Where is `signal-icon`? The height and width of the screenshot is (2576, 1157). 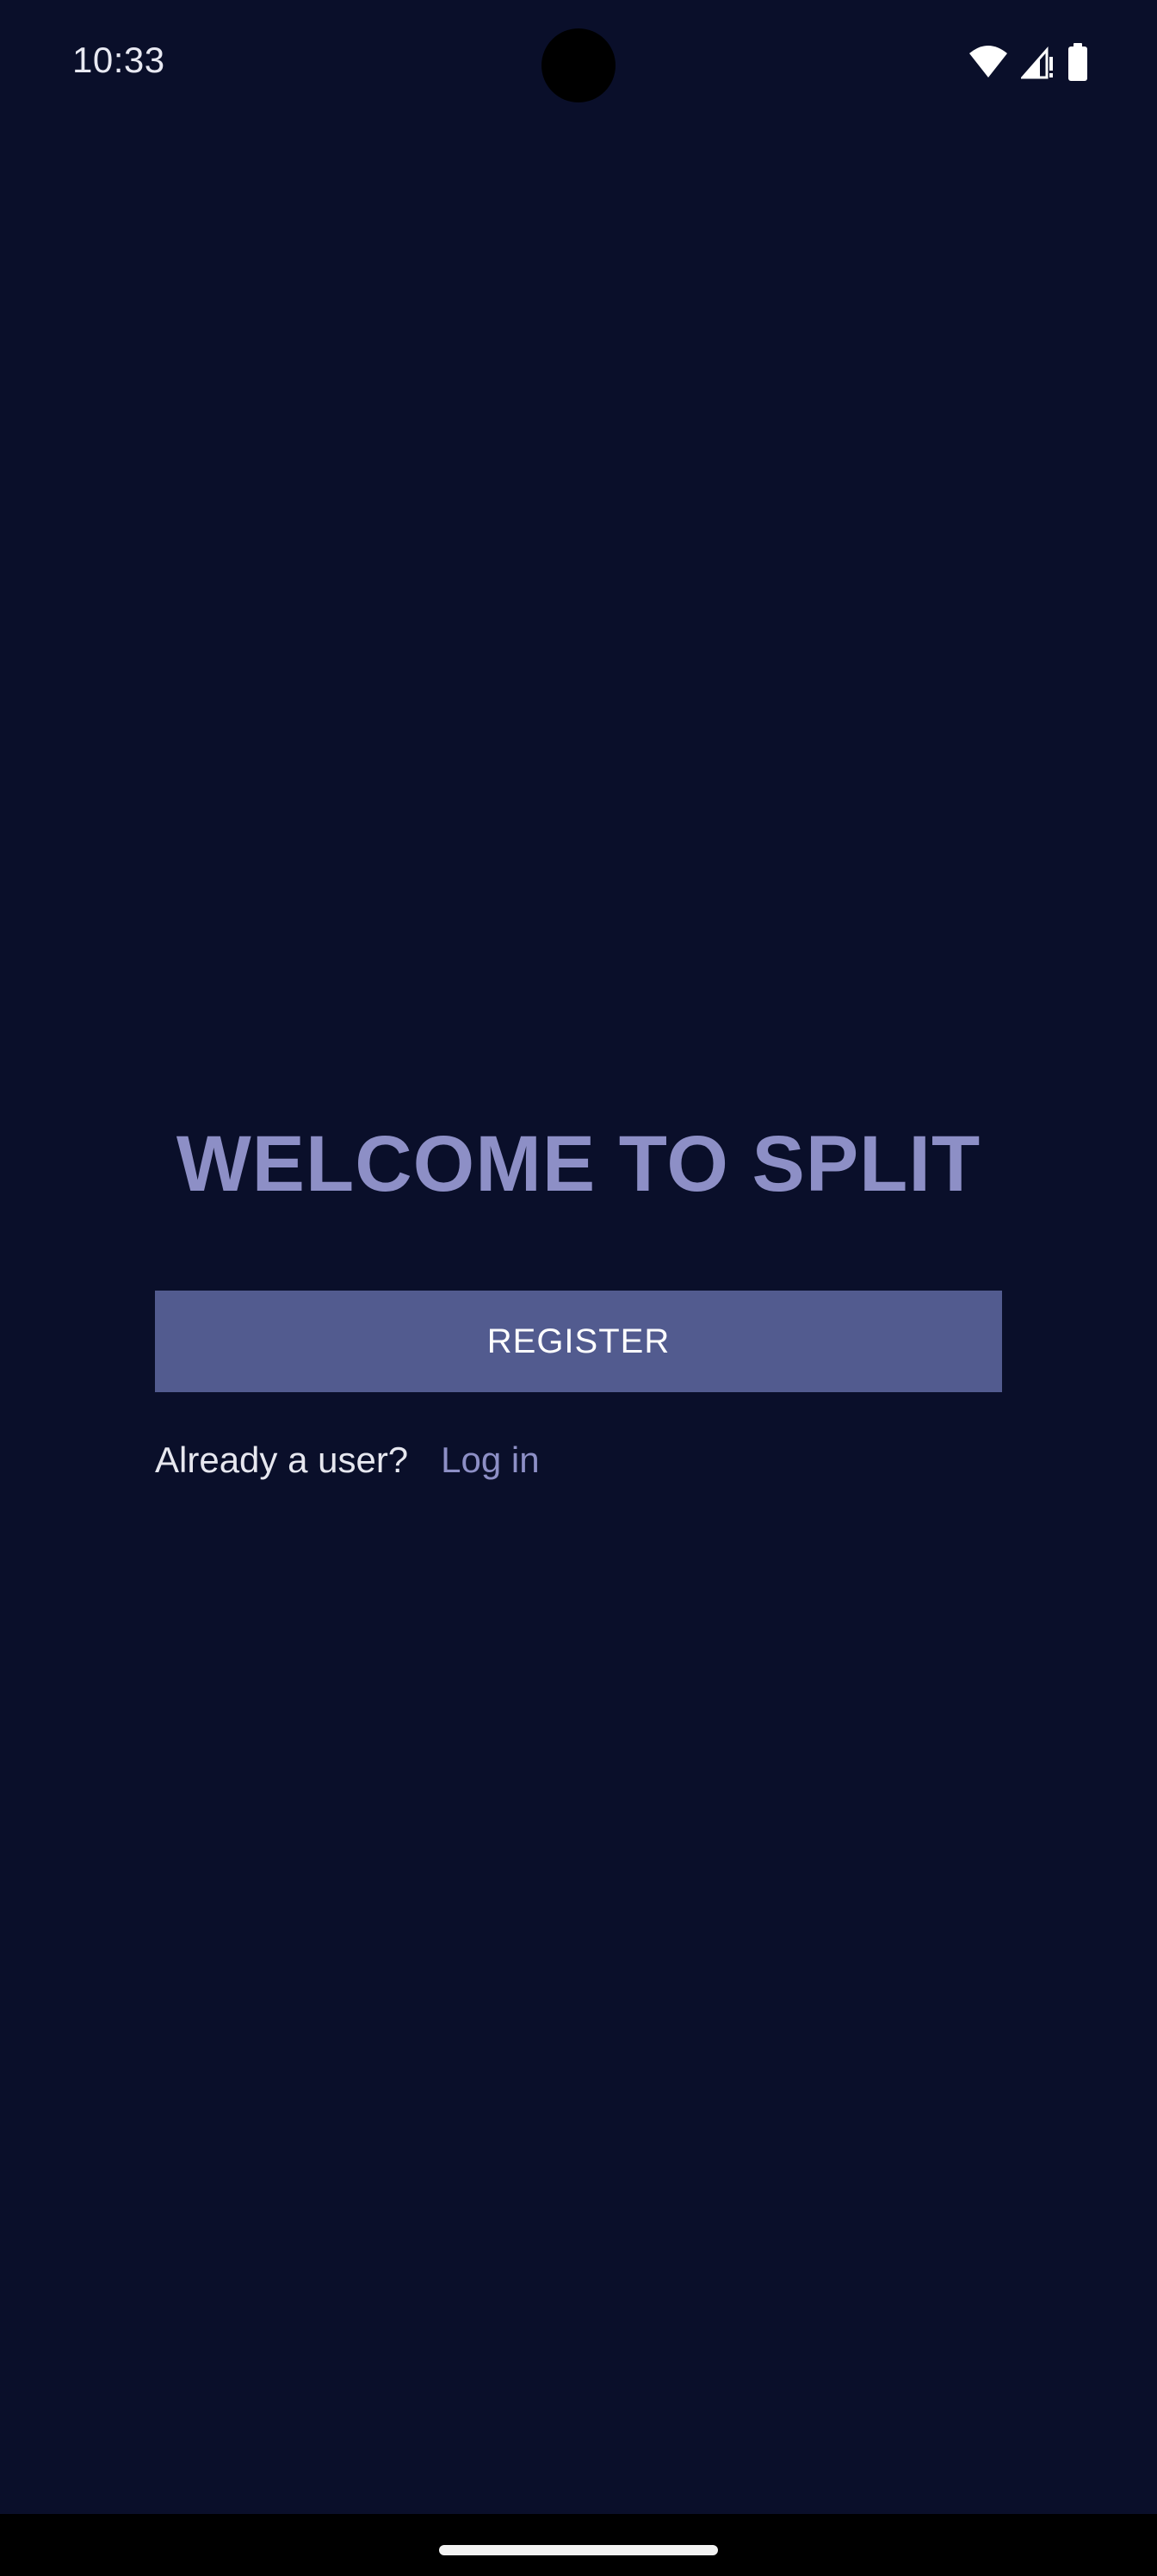 signal-icon is located at coordinates (1038, 62).